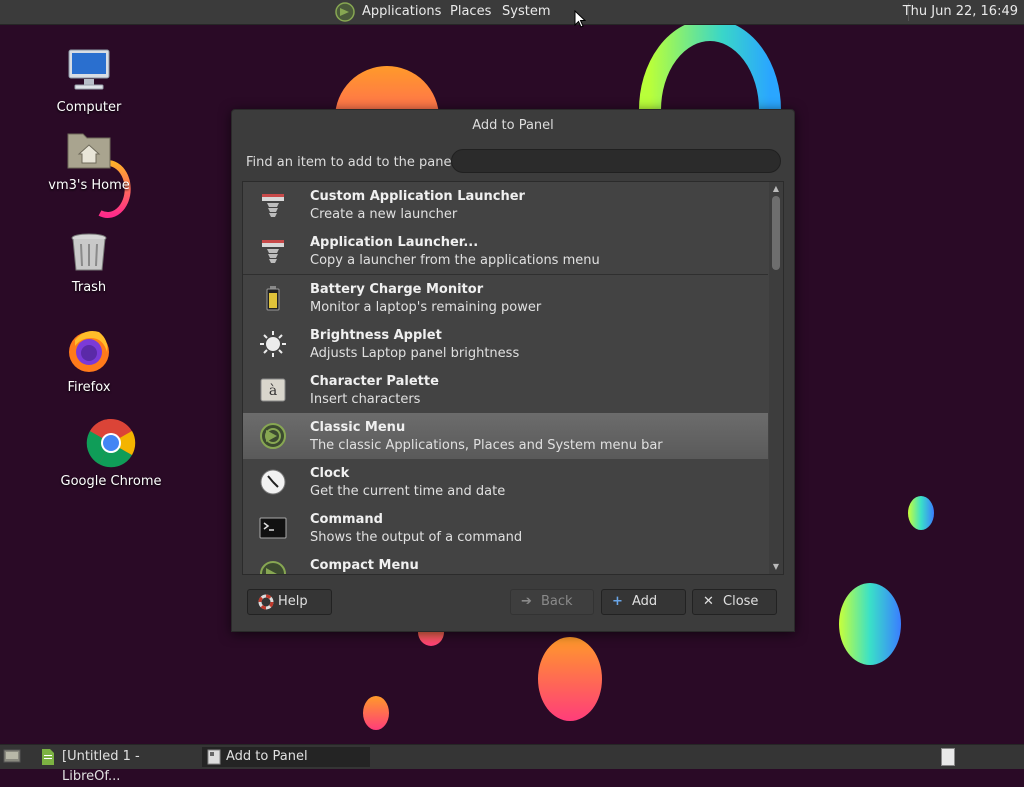 The image size is (1024, 787). Describe the element at coordinates (89, 387) in the screenshot. I see `desktop-icon-label: Firefox` at that location.